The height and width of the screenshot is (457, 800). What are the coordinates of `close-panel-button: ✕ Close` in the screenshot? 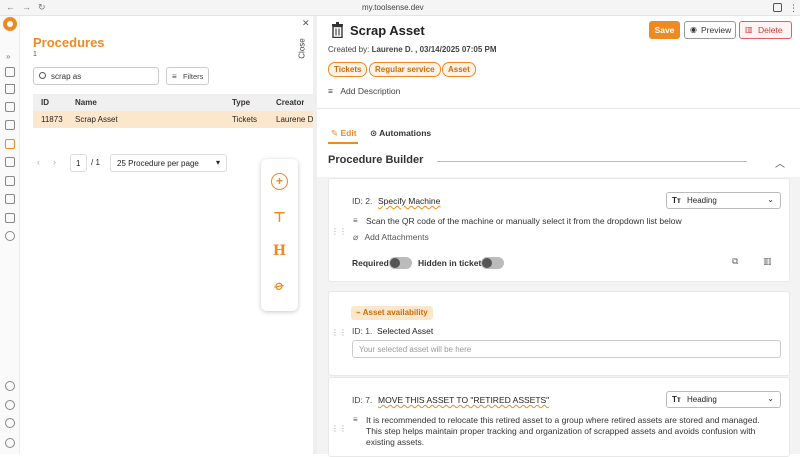 It's located at (306, 46).